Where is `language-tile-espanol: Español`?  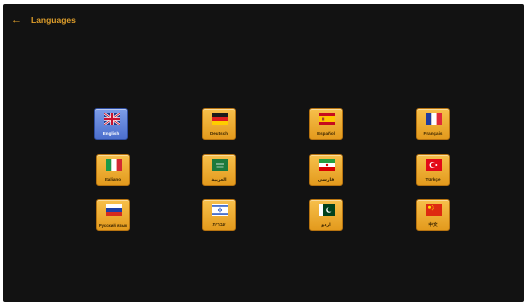 language-tile-espanol: Español is located at coordinates (326, 124).